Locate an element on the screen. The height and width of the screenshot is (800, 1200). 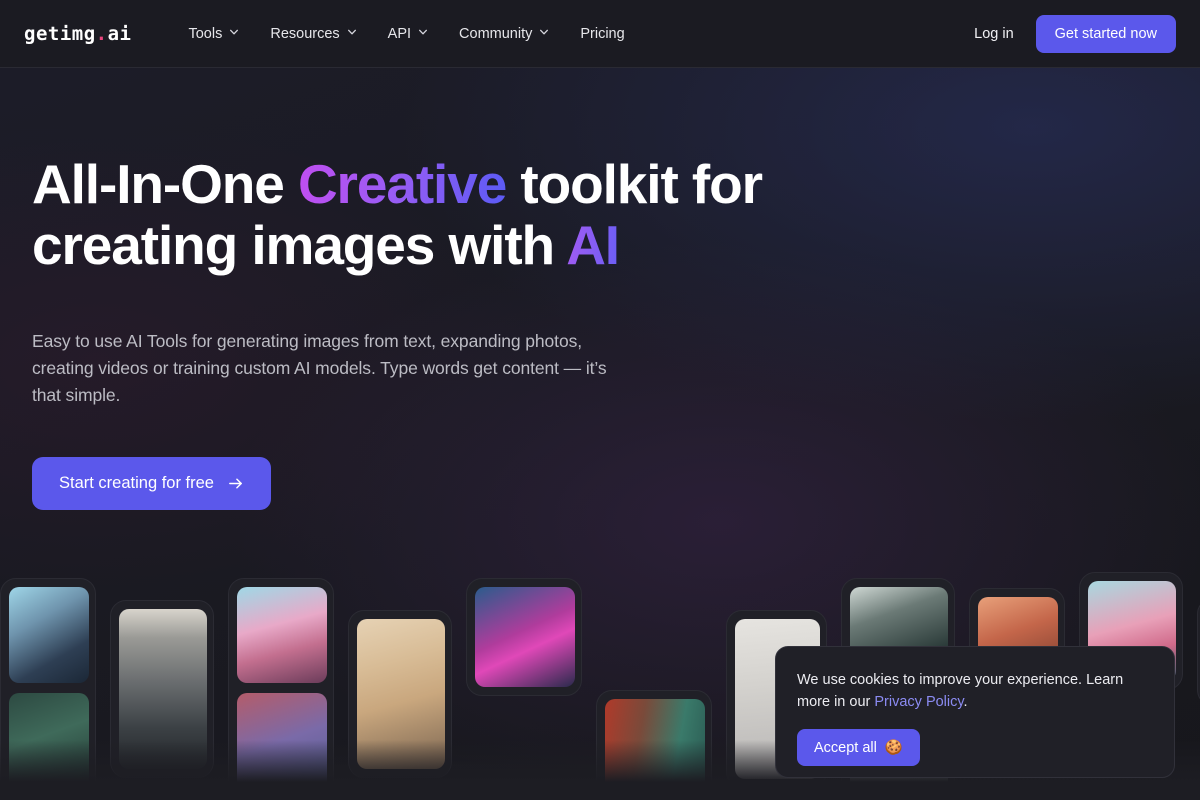
nav-right-actions: Log in Get started now is located at coordinates (1073, 33).